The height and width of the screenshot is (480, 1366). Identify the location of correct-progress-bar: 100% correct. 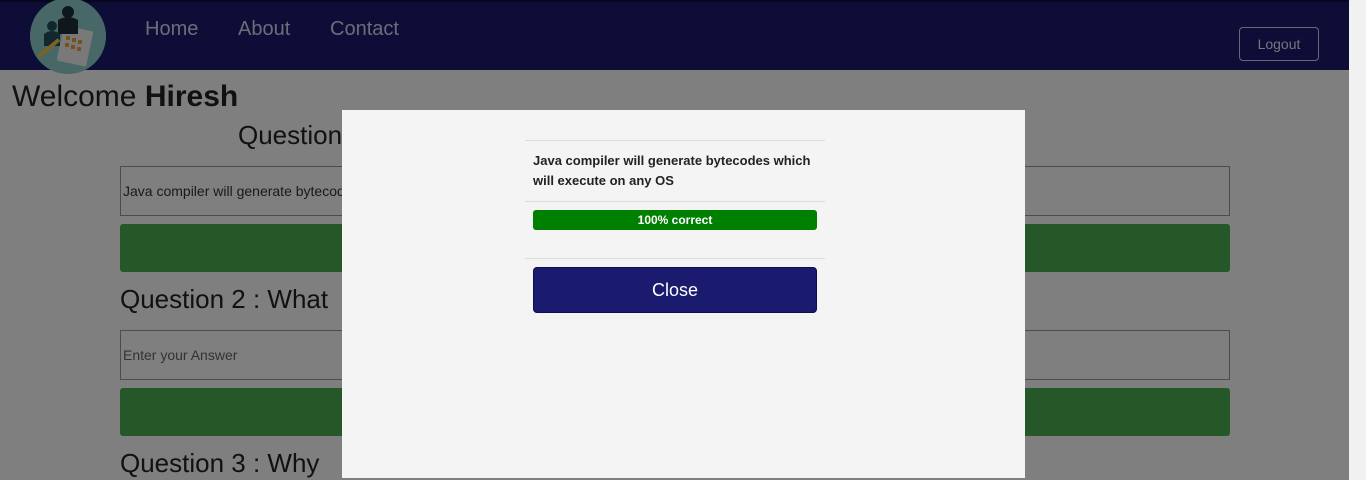
(675, 220).